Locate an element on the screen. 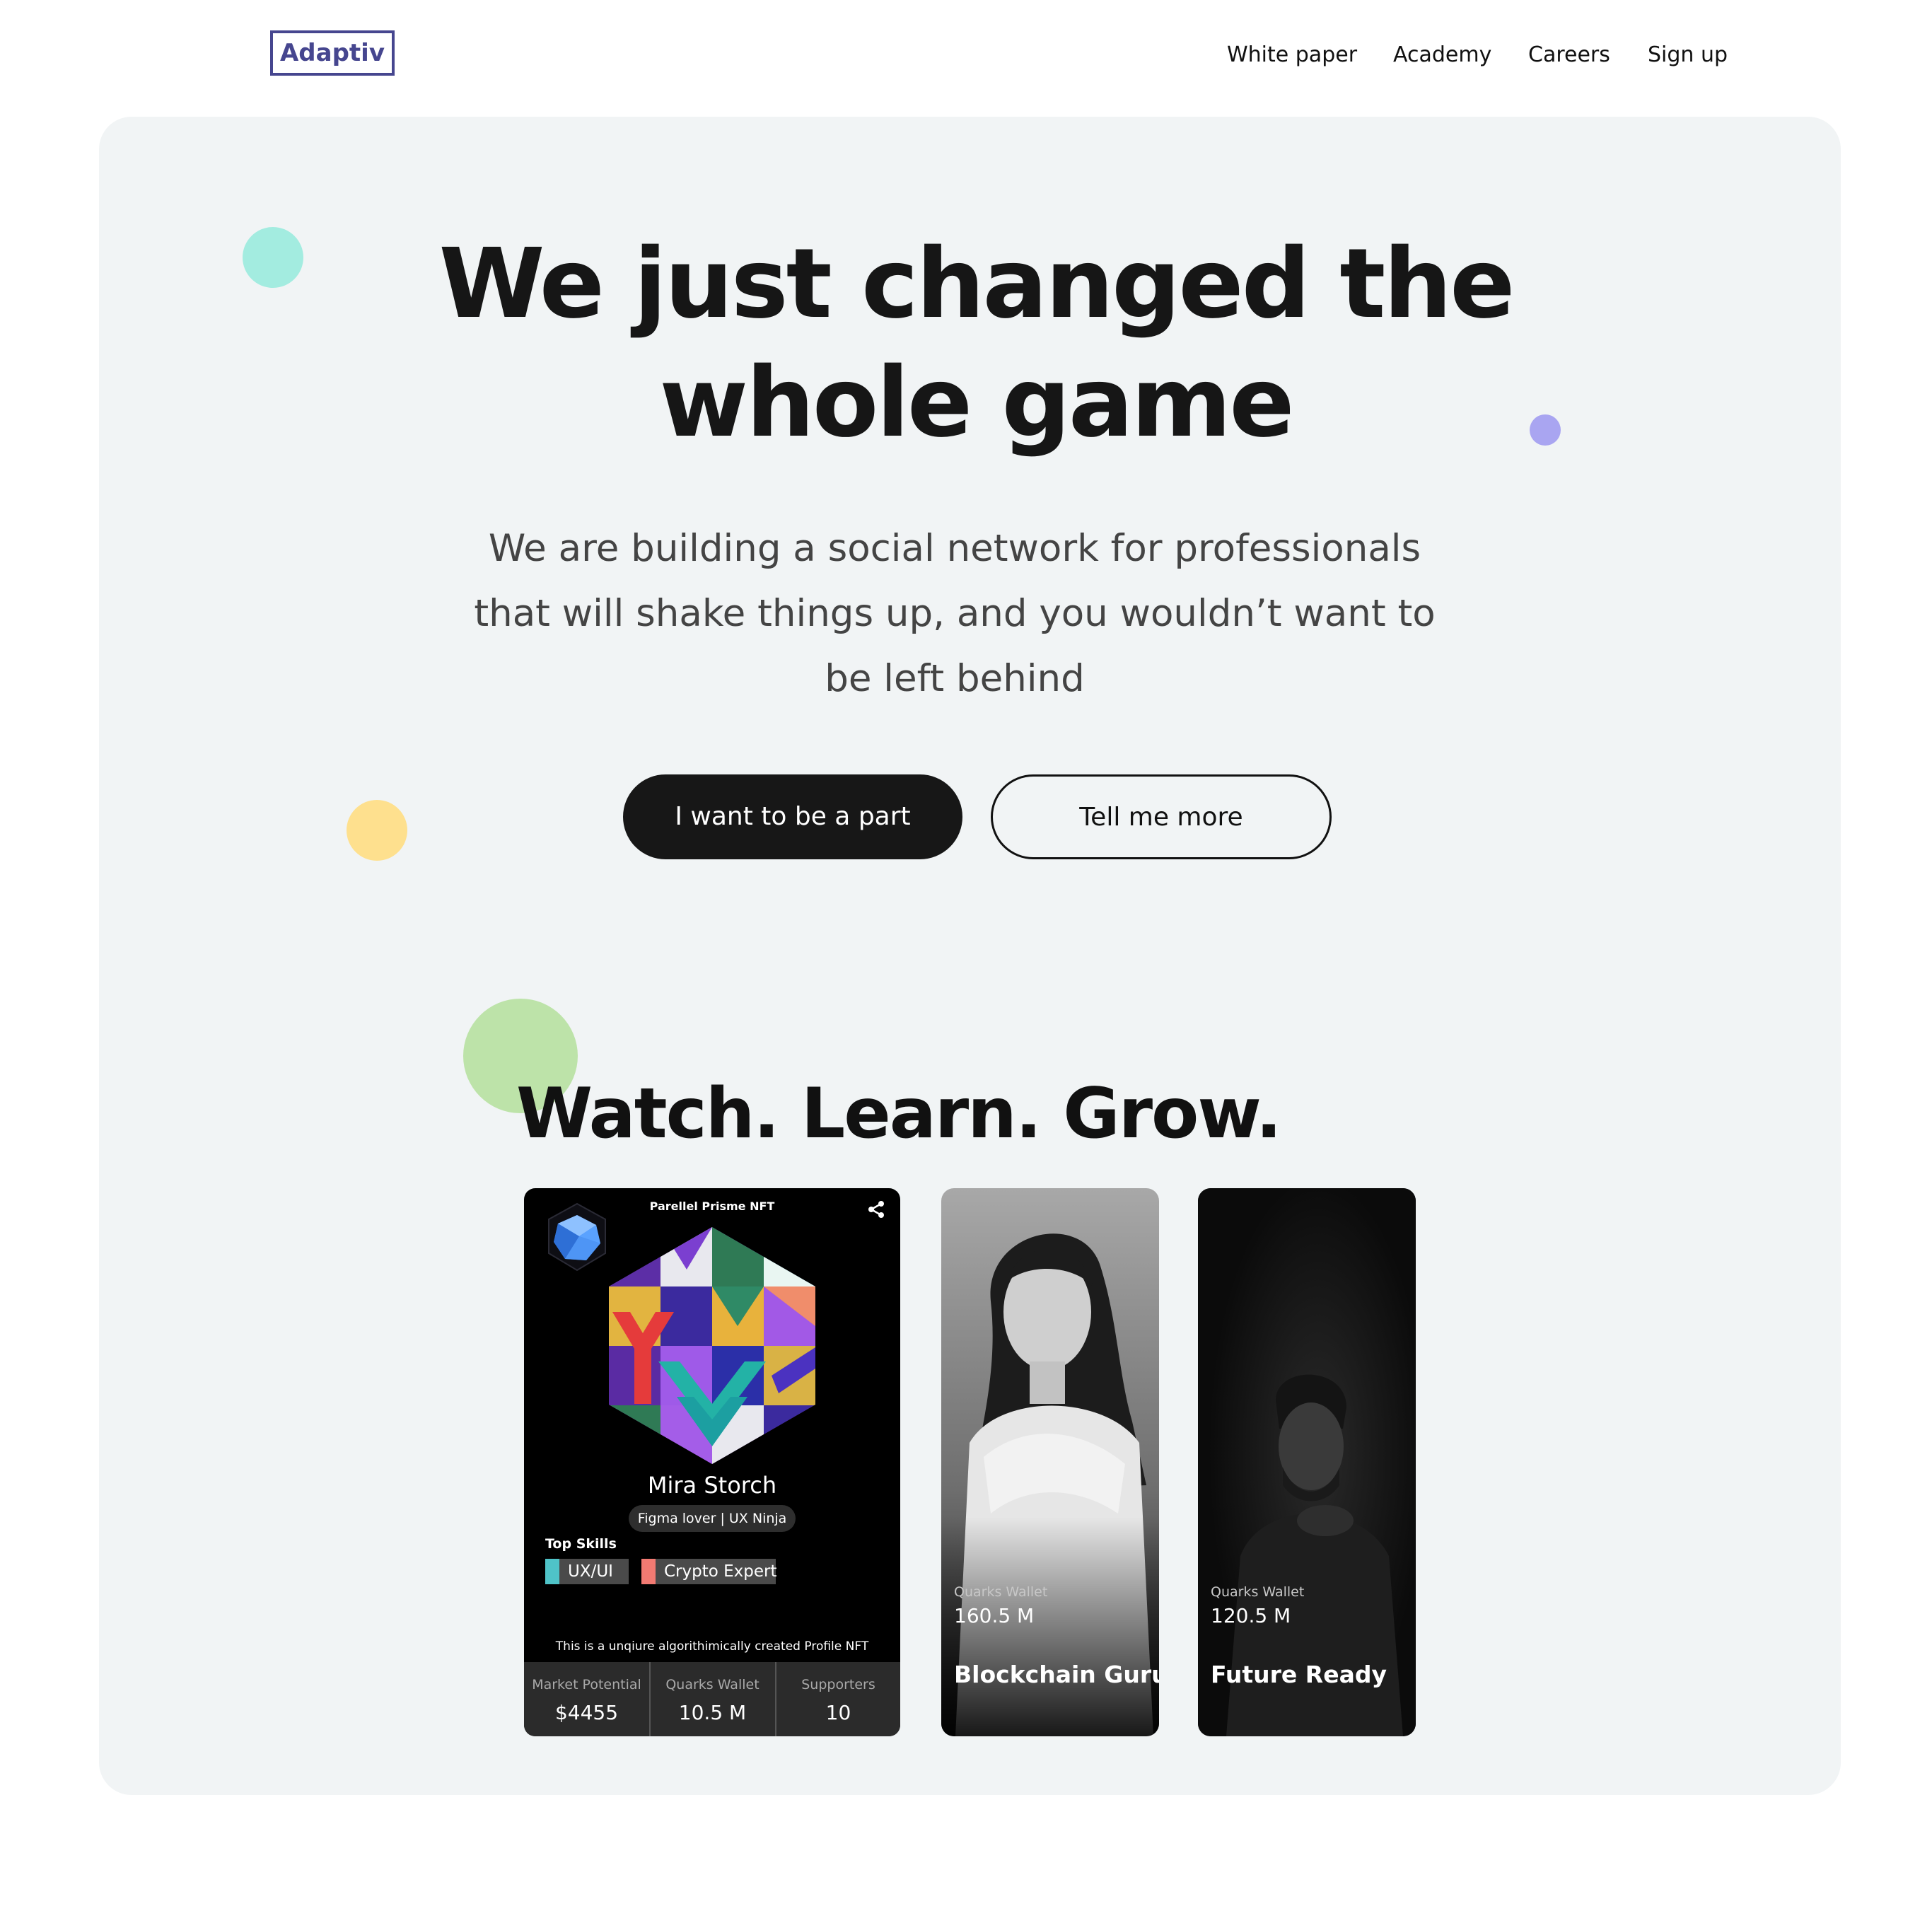 The image size is (1932, 1911). join-button: I want to be a part is located at coordinates (792, 816).